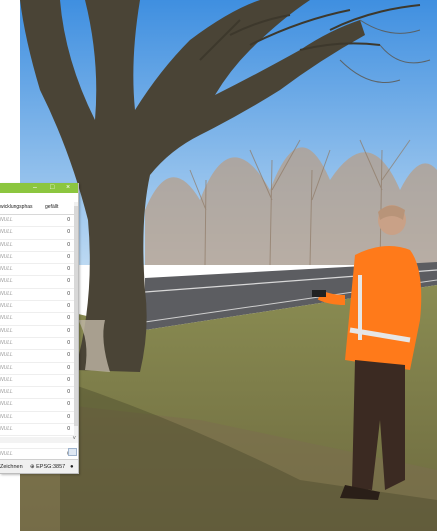  What do you see at coordinates (37, 208) in the screenshot?
I see `table-header: wicklungsphas gefällt` at bounding box center [37, 208].